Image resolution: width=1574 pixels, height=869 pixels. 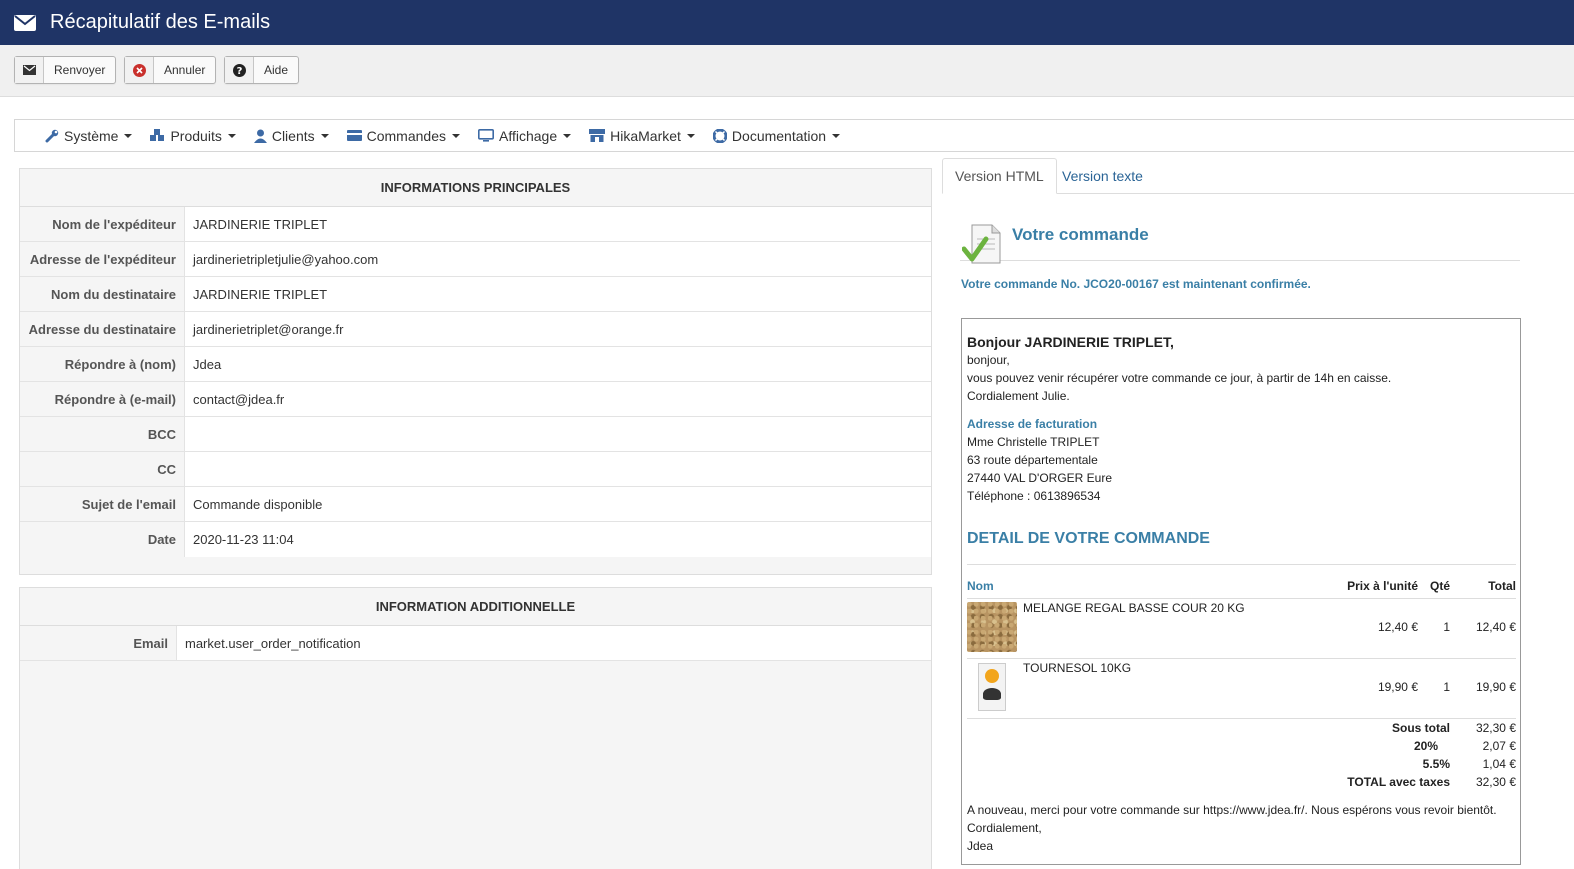 What do you see at coordinates (1495, 782) in the screenshot?
I see `total-value: 32,30 €` at bounding box center [1495, 782].